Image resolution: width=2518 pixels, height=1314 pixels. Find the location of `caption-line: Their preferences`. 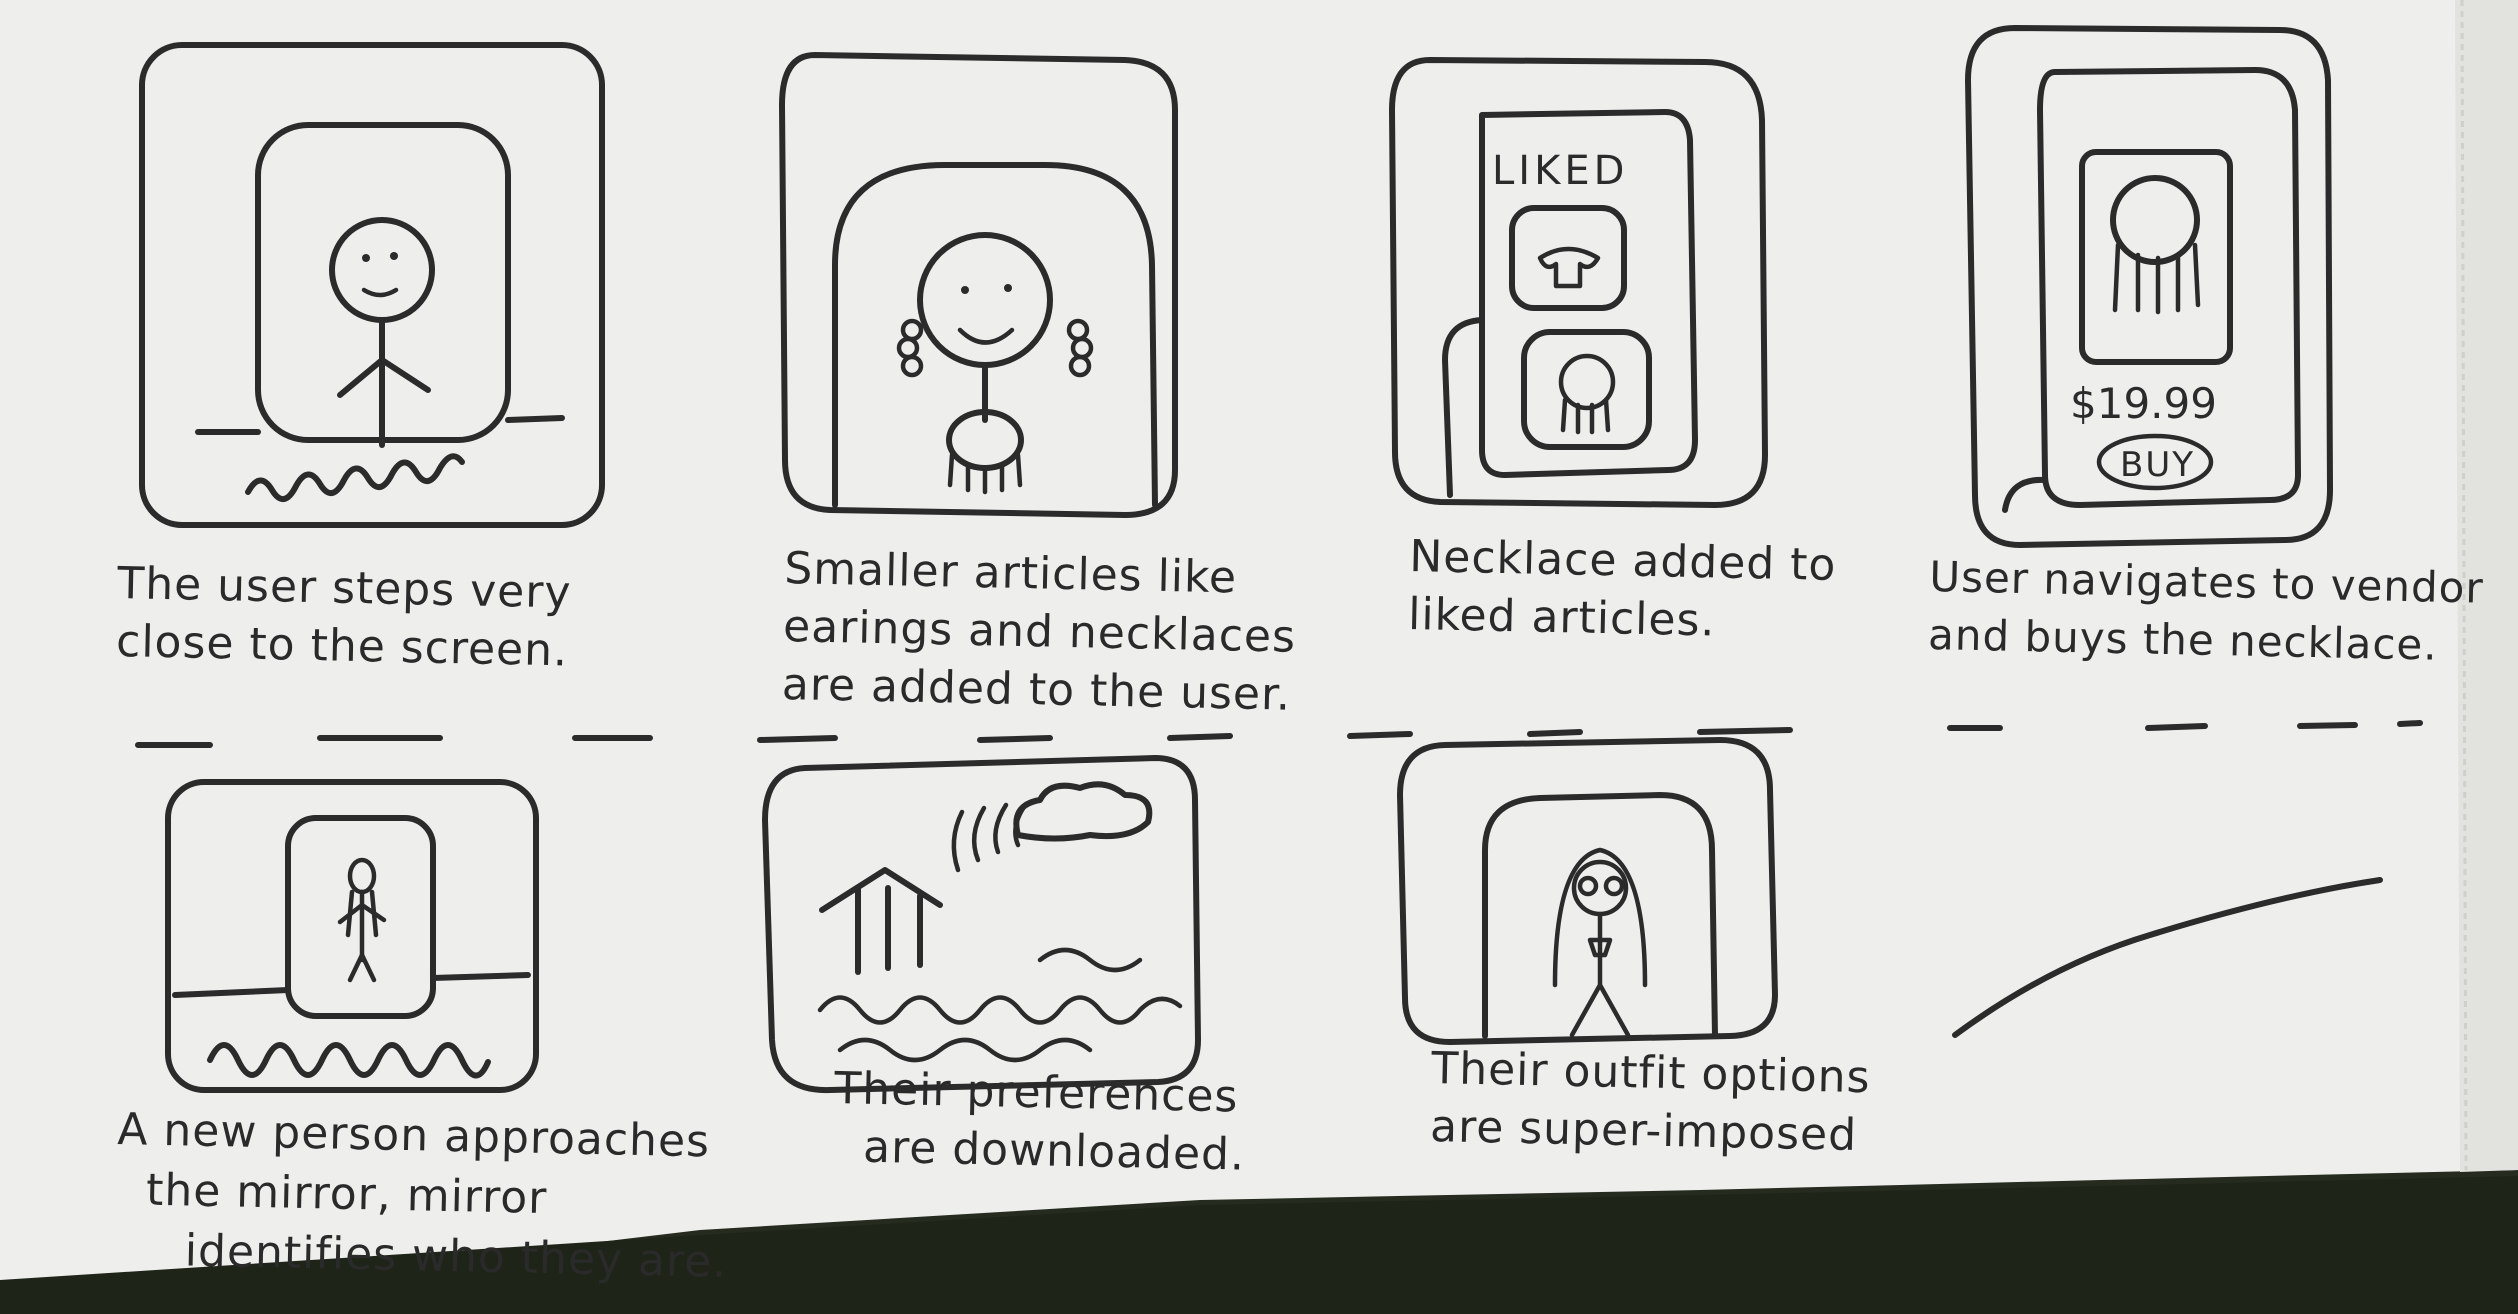

caption-line: Their preferences is located at coordinates (1036, 1092).